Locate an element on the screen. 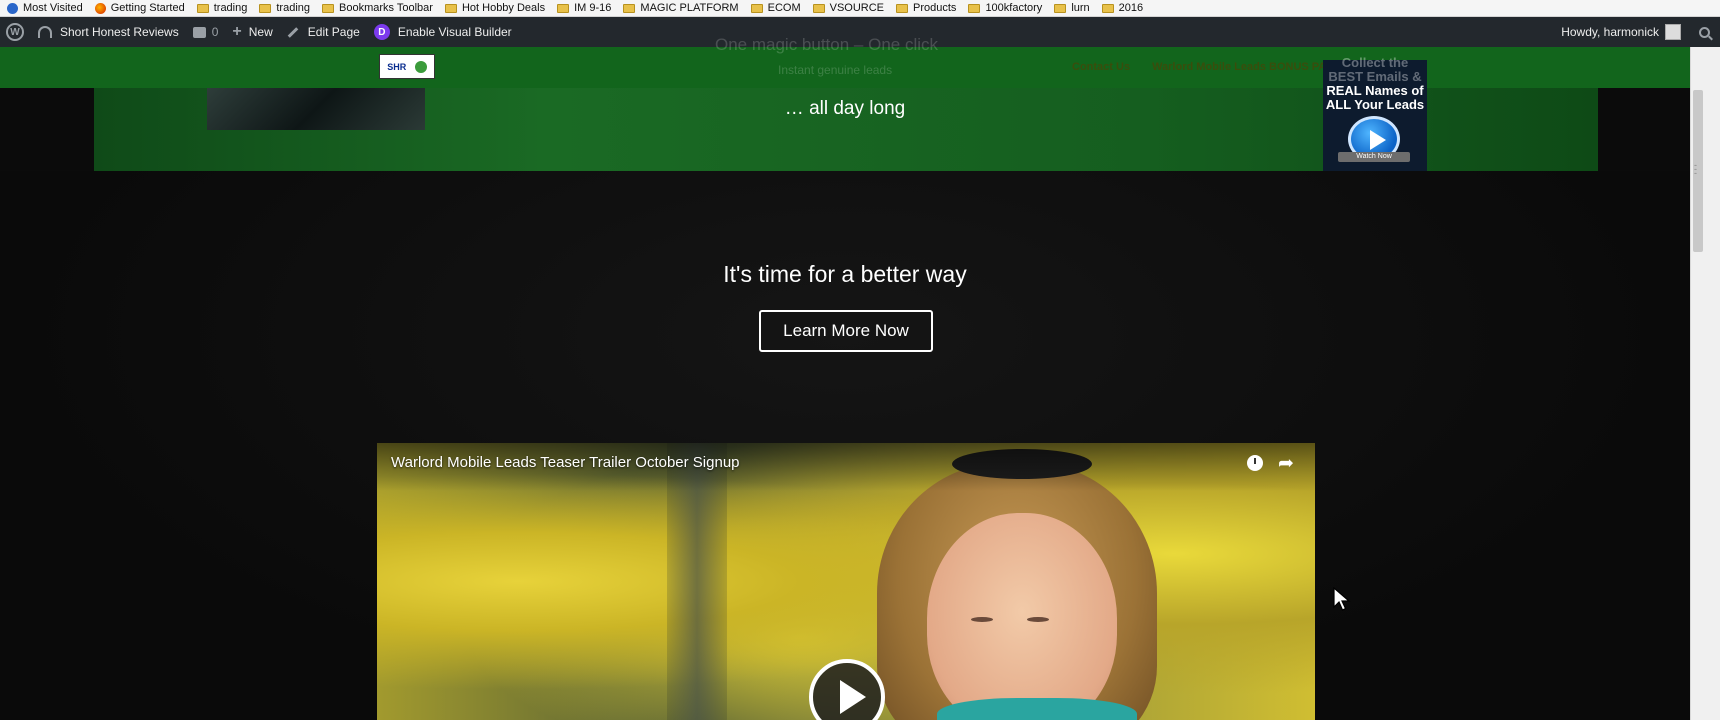 Image resolution: width=1720 pixels, height=720 pixels. hero-tagline: … all day long is located at coordinates (845, 108).